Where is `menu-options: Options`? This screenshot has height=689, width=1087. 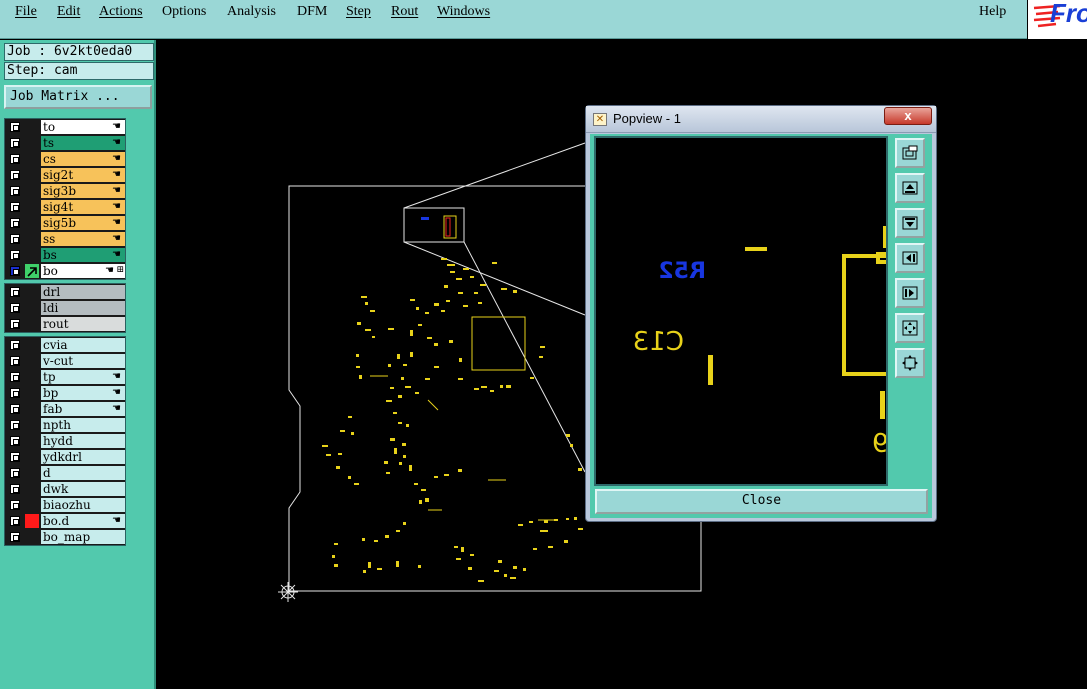
menu-options: Options is located at coordinates (184, 12).